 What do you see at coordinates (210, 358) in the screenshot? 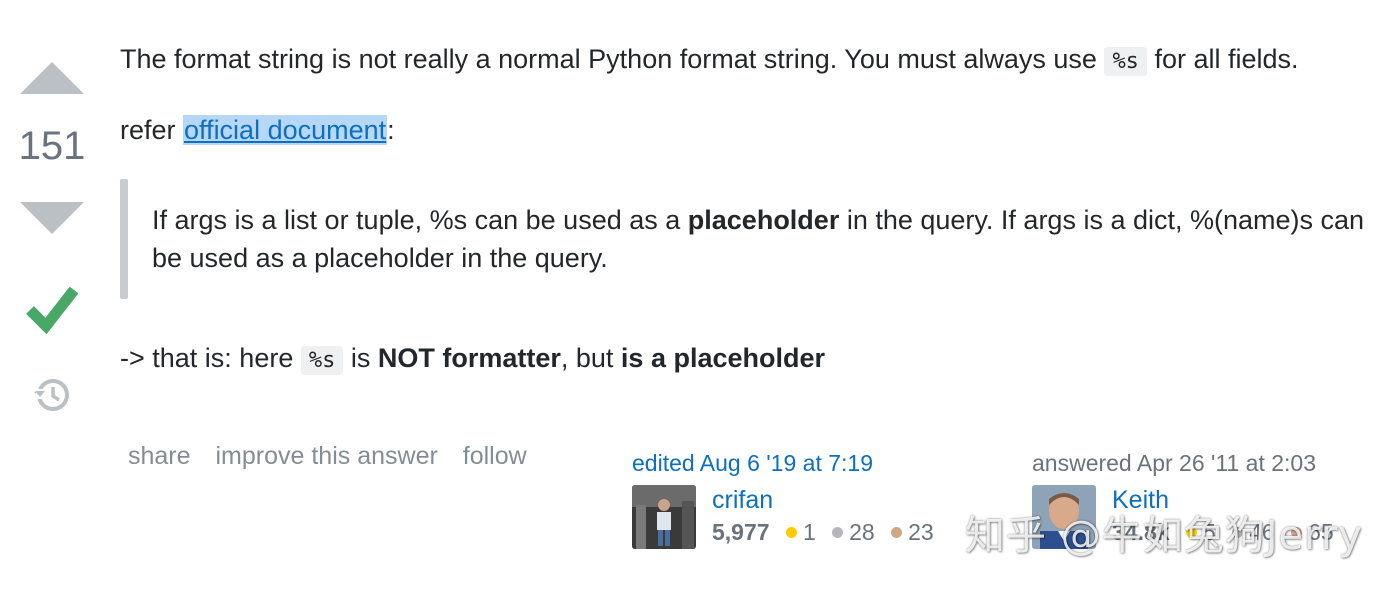
I see `text: -> that is: here` at bounding box center [210, 358].